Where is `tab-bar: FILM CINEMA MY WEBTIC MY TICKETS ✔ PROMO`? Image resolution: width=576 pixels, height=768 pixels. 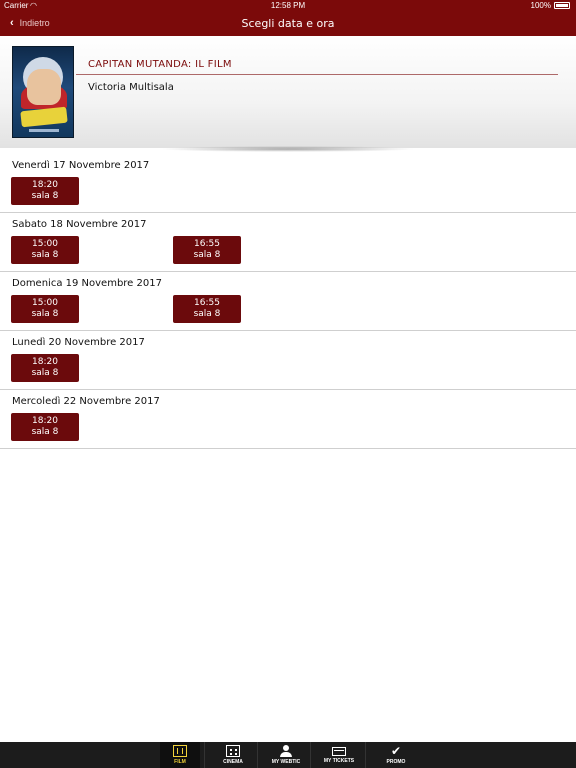 tab-bar: FILM CINEMA MY WEBTIC MY TICKETS ✔ PROMO is located at coordinates (288, 755).